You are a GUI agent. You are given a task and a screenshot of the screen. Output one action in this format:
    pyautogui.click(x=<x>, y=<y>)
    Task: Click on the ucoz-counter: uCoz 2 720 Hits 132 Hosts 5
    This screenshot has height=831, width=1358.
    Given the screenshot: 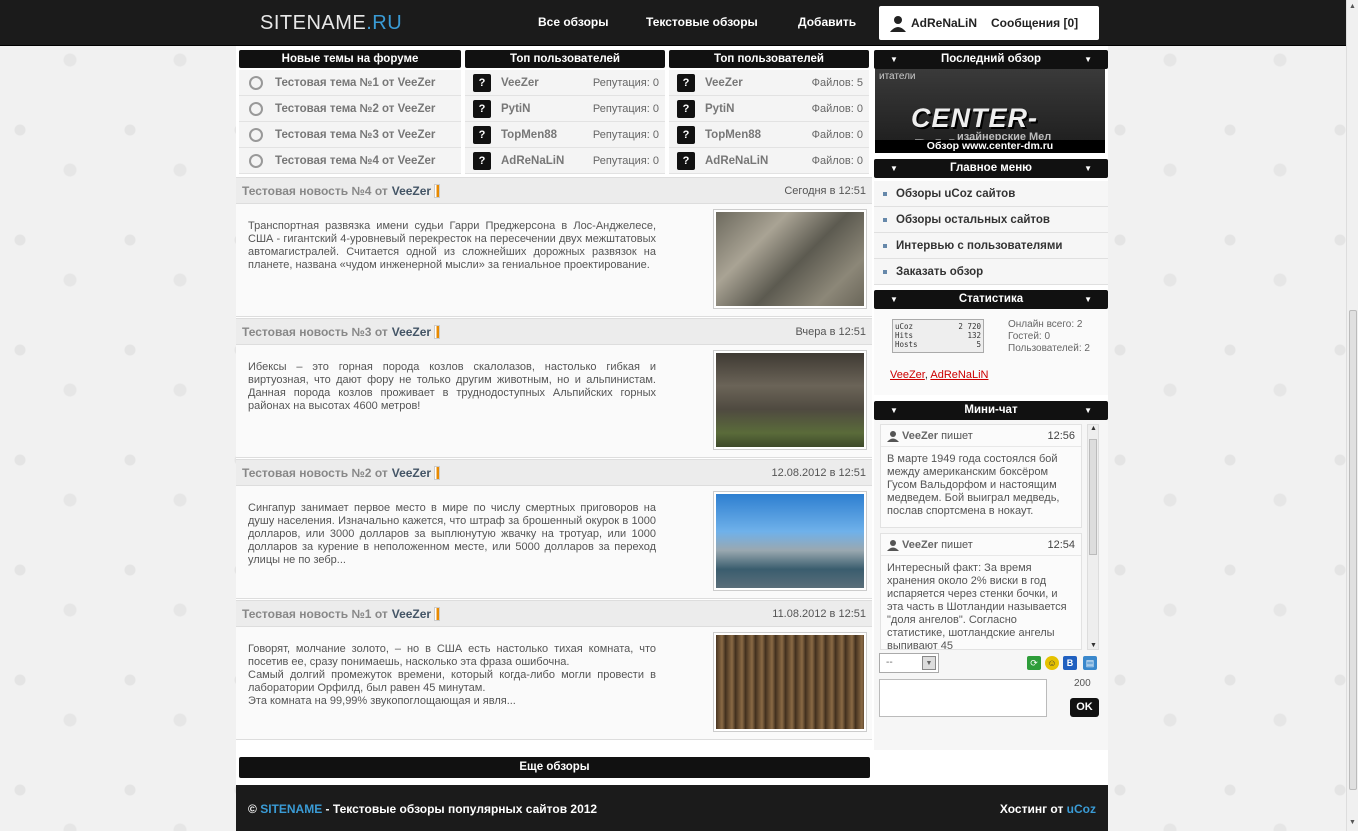 What is the action you would take?
    pyautogui.click(x=938, y=336)
    